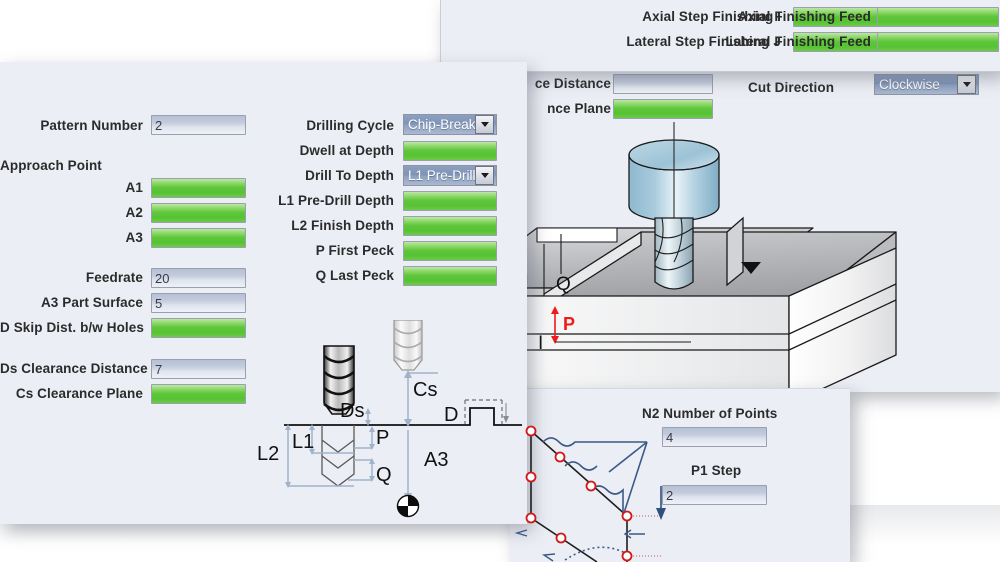 The height and width of the screenshot is (562, 1000). Describe the element at coordinates (710, 413) in the screenshot. I see `label-n2-number-of-points: N2 Number of Points` at that location.